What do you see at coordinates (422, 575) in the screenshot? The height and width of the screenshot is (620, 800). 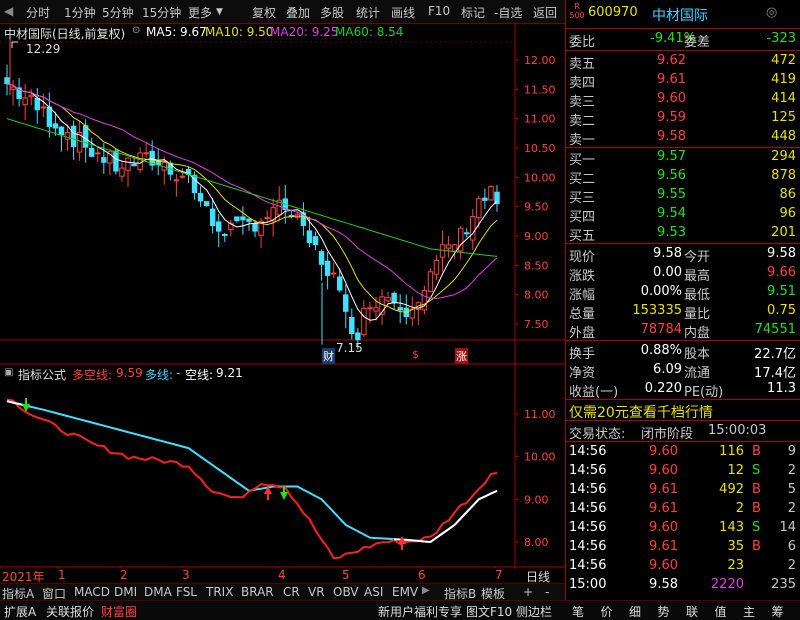 I see `xaxis-m6: 6` at bounding box center [422, 575].